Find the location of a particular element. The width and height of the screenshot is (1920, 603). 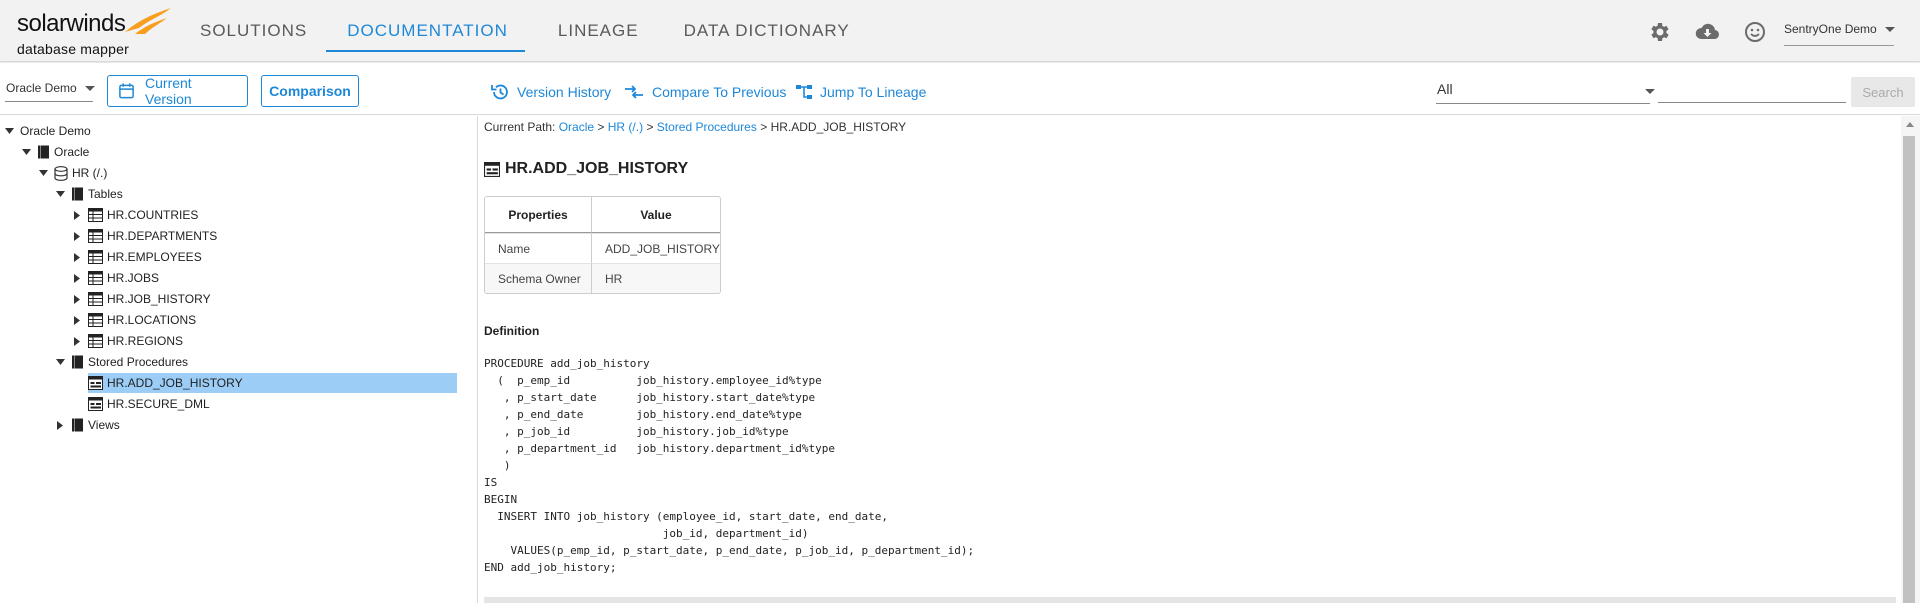

column-header: Properties is located at coordinates (538, 215).